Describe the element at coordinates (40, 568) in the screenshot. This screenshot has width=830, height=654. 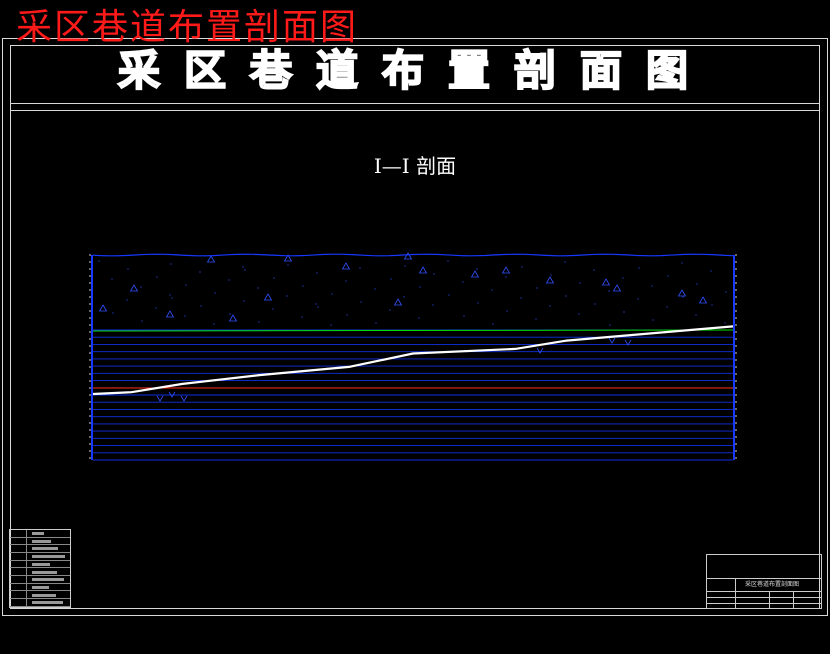
I see `legend-table` at that location.